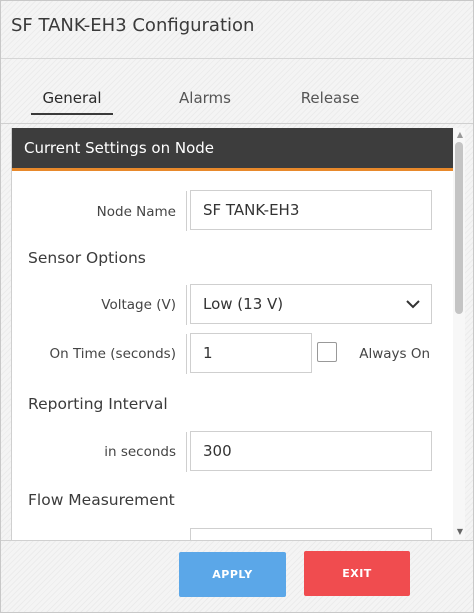 This screenshot has height=613, width=474. I want to click on always-on-label: Always On, so click(394, 354).